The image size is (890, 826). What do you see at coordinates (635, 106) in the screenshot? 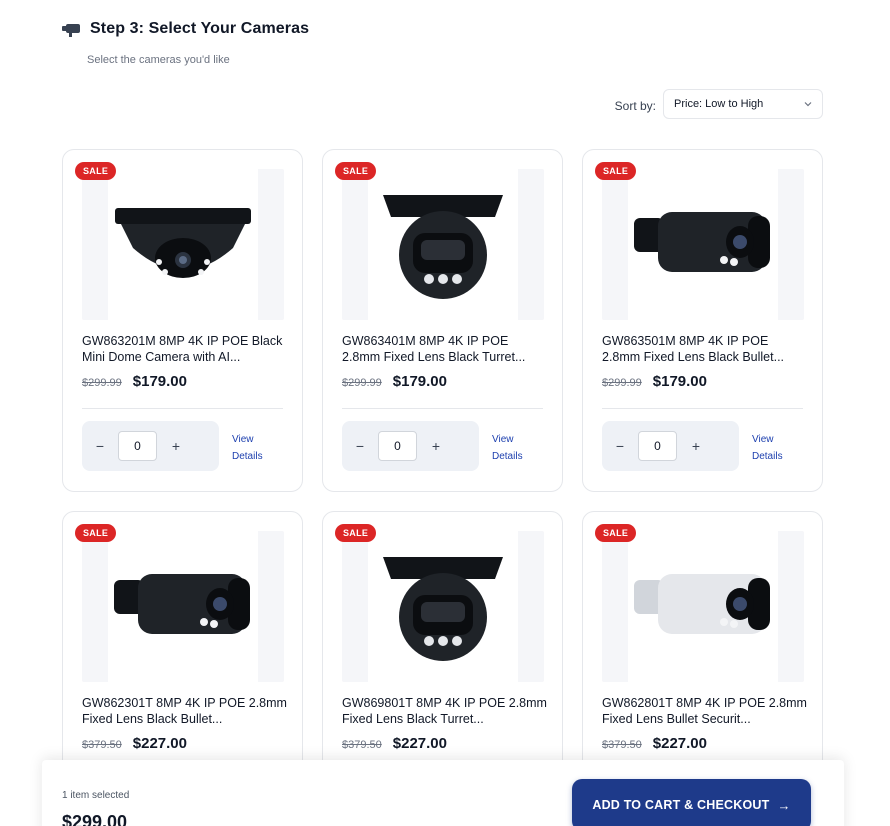
I see `sort-label: Sort by:` at bounding box center [635, 106].